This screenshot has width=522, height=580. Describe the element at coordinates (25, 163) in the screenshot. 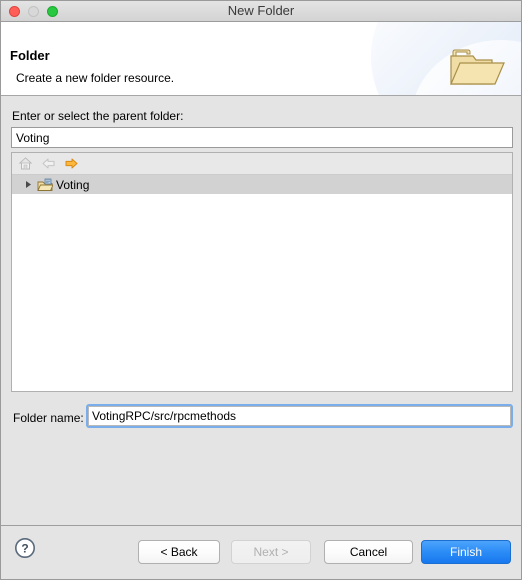

I see `home-icon` at that location.